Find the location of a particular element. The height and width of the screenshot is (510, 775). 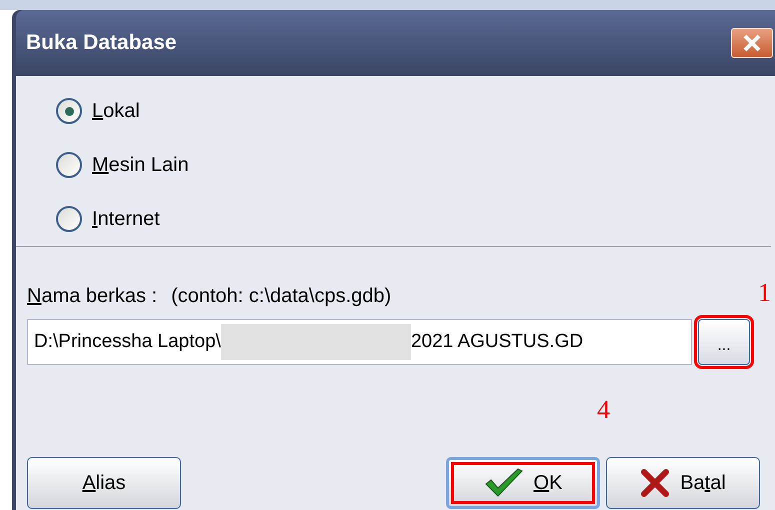

radio-option: Internet is located at coordinates (108, 219).